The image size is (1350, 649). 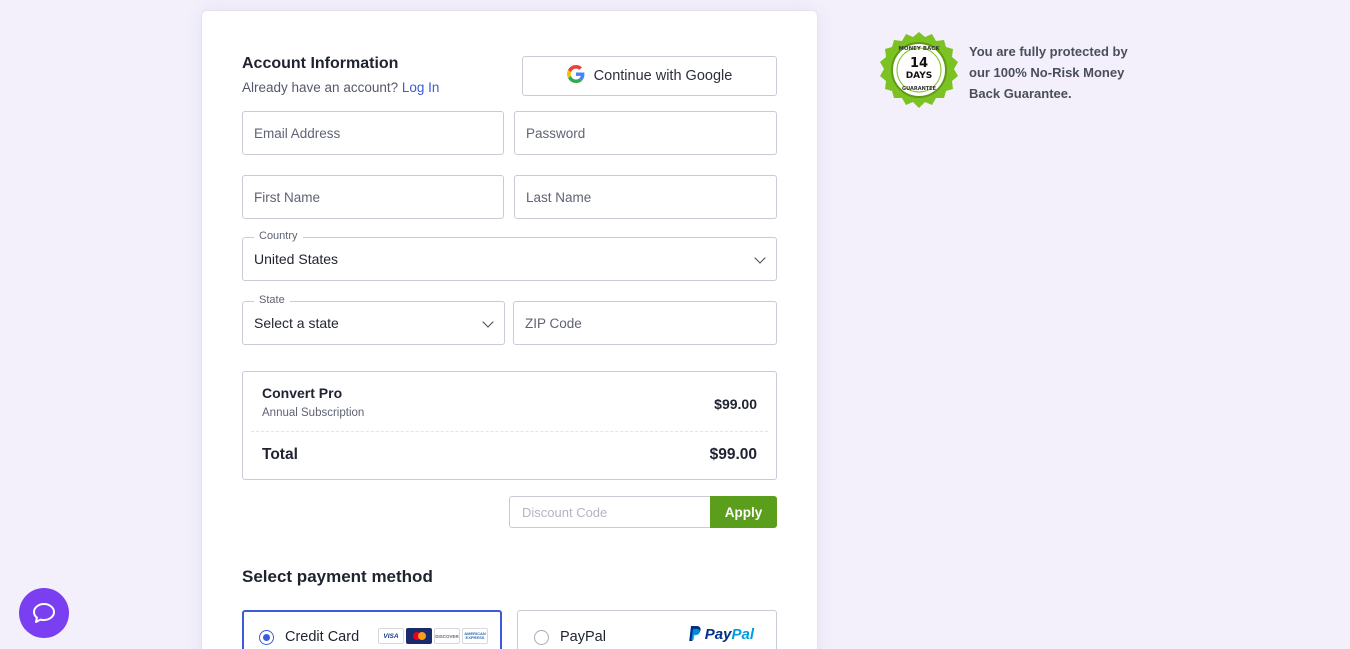 What do you see at coordinates (509, 255) in the screenshot?
I see `country-select: Country United States` at bounding box center [509, 255].